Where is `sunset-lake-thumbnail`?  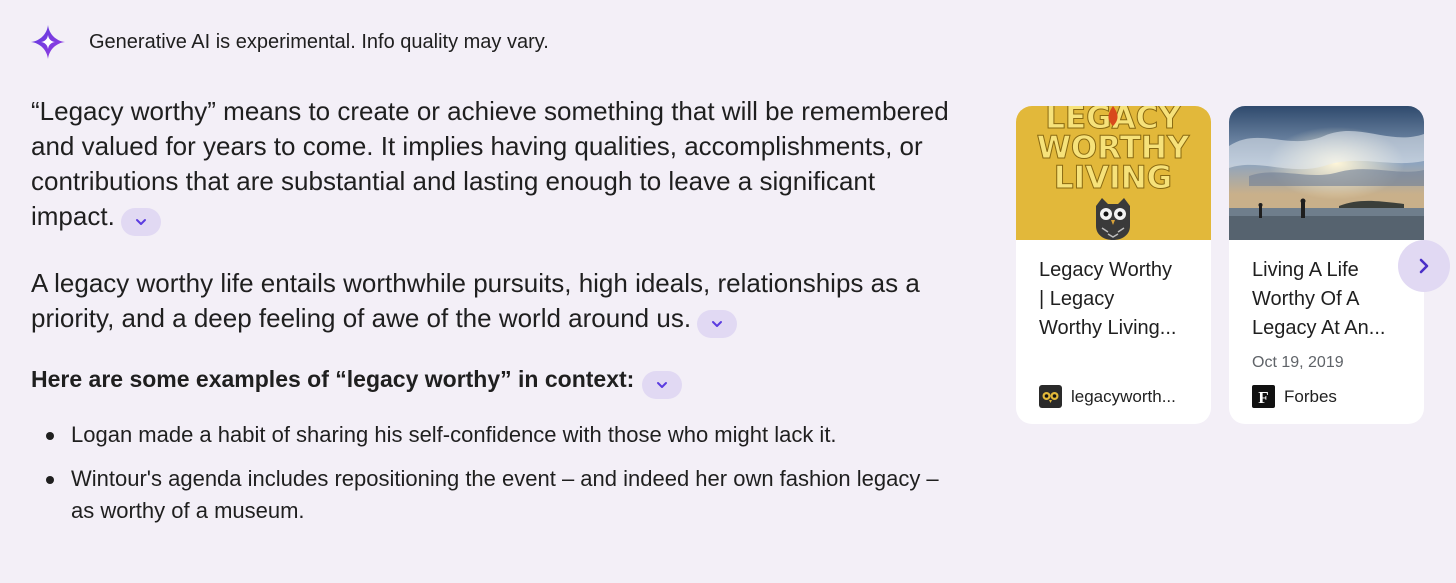 sunset-lake-thumbnail is located at coordinates (1326, 173).